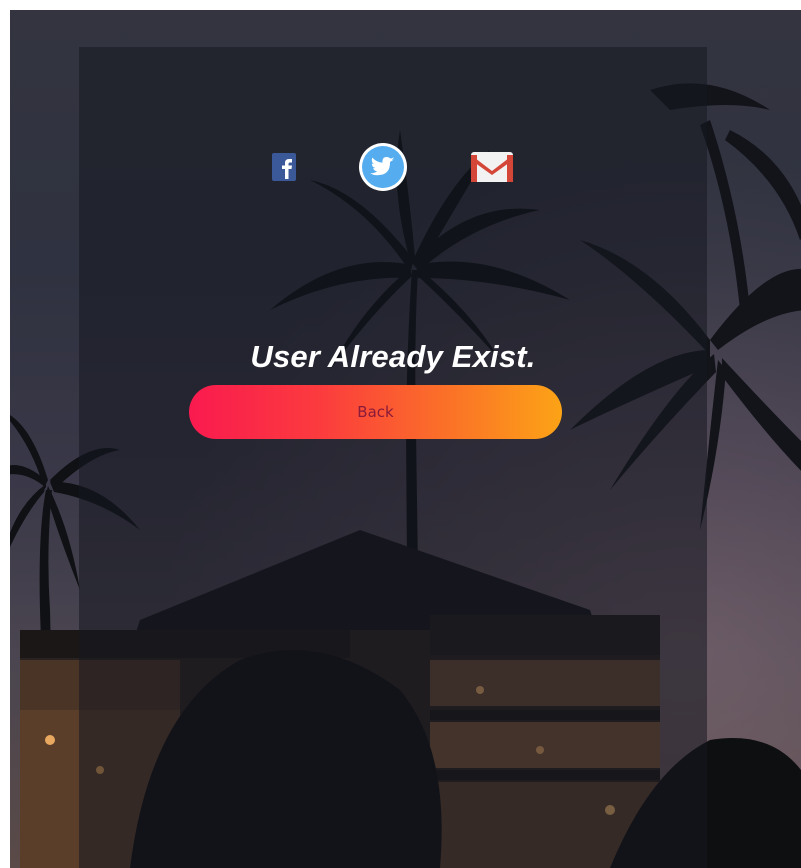  What do you see at coordinates (393, 356) in the screenshot?
I see `user-exists-message: User Already Exist.` at bounding box center [393, 356].